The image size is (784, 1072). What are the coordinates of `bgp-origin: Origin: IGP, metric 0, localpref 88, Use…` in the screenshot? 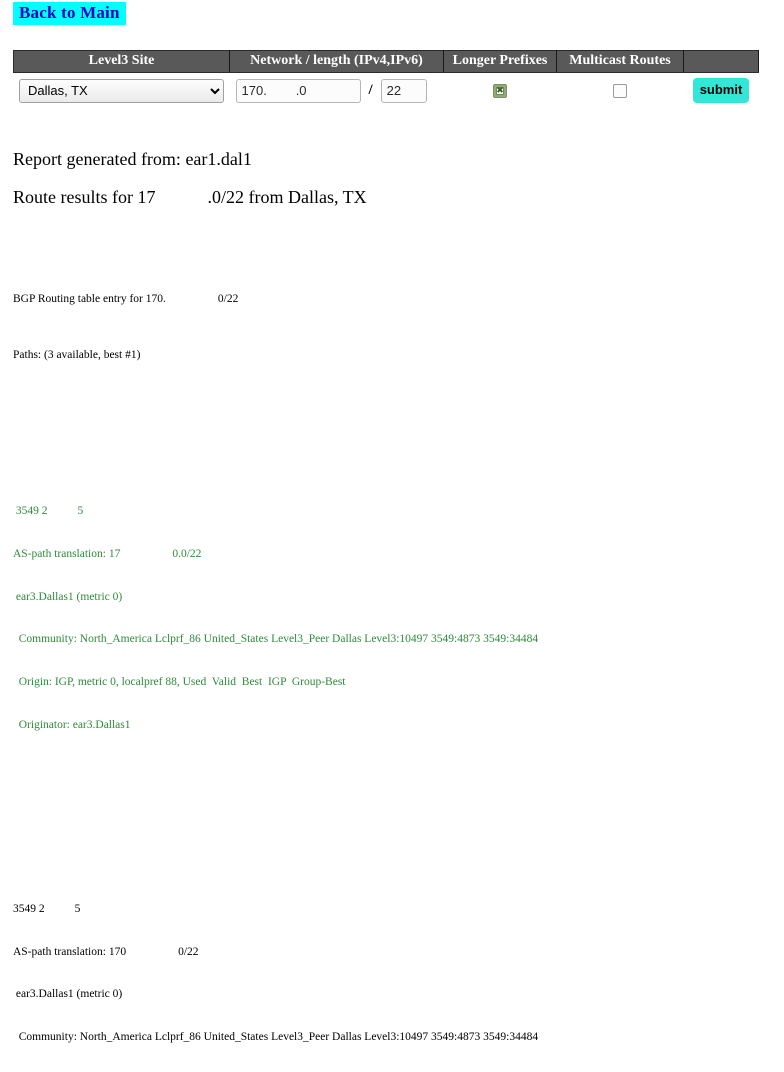 It's located at (179, 681).